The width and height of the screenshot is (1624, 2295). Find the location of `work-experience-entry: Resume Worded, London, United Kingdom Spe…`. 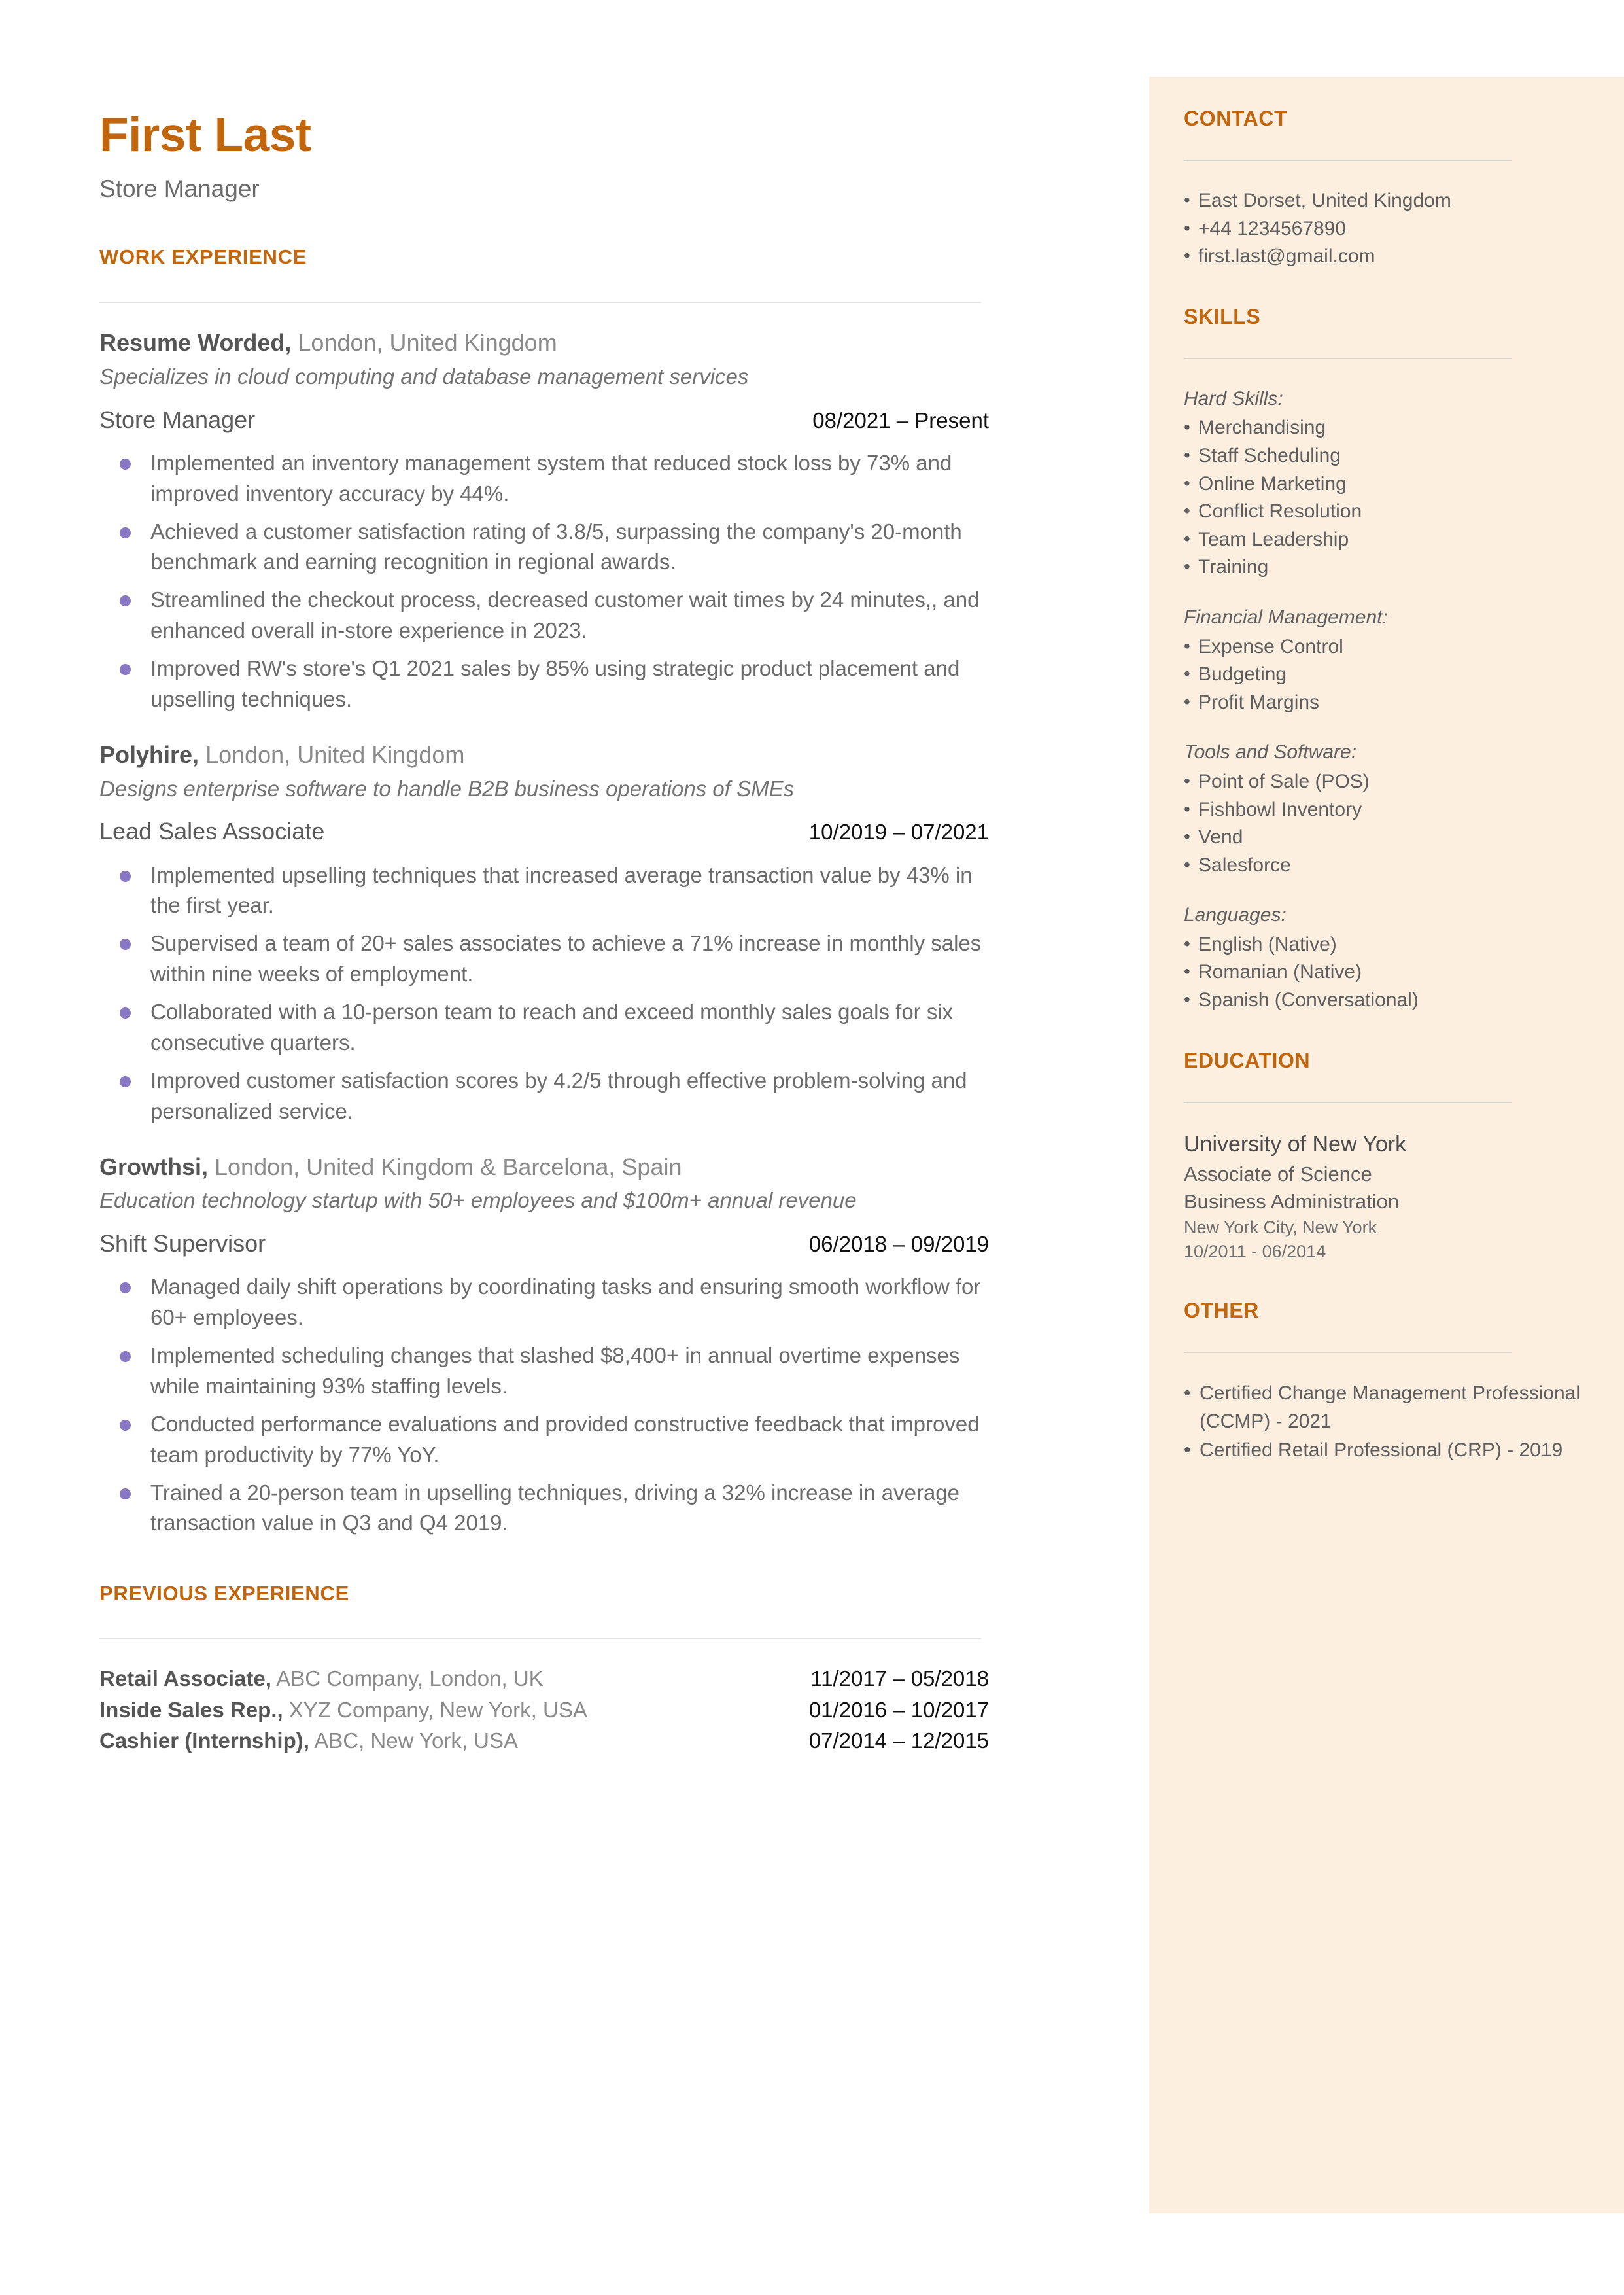

work-experience-entry: Resume Worded, London, United Kingdom Spe… is located at coordinates (544, 521).